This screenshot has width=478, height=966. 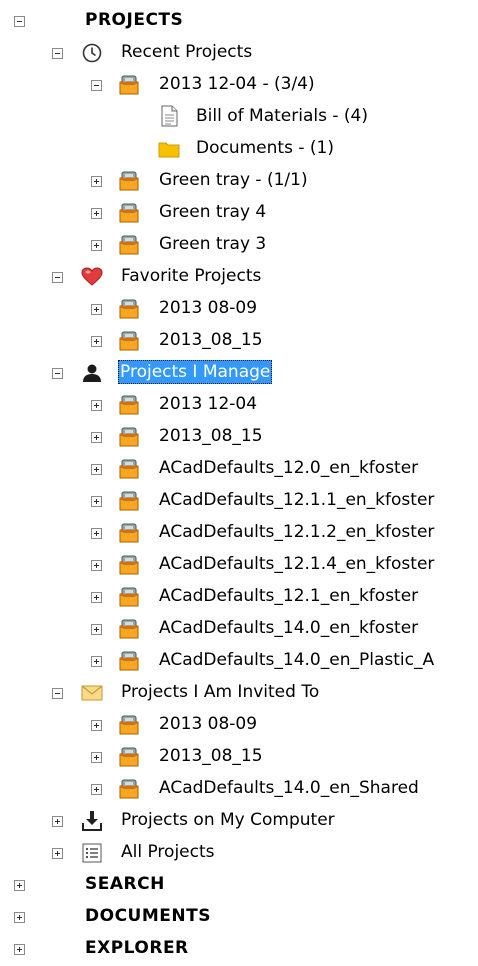 What do you see at coordinates (239, 55) in the screenshot?
I see `tree-node-recent-projects: Recent Projects` at bounding box center [239, 55].